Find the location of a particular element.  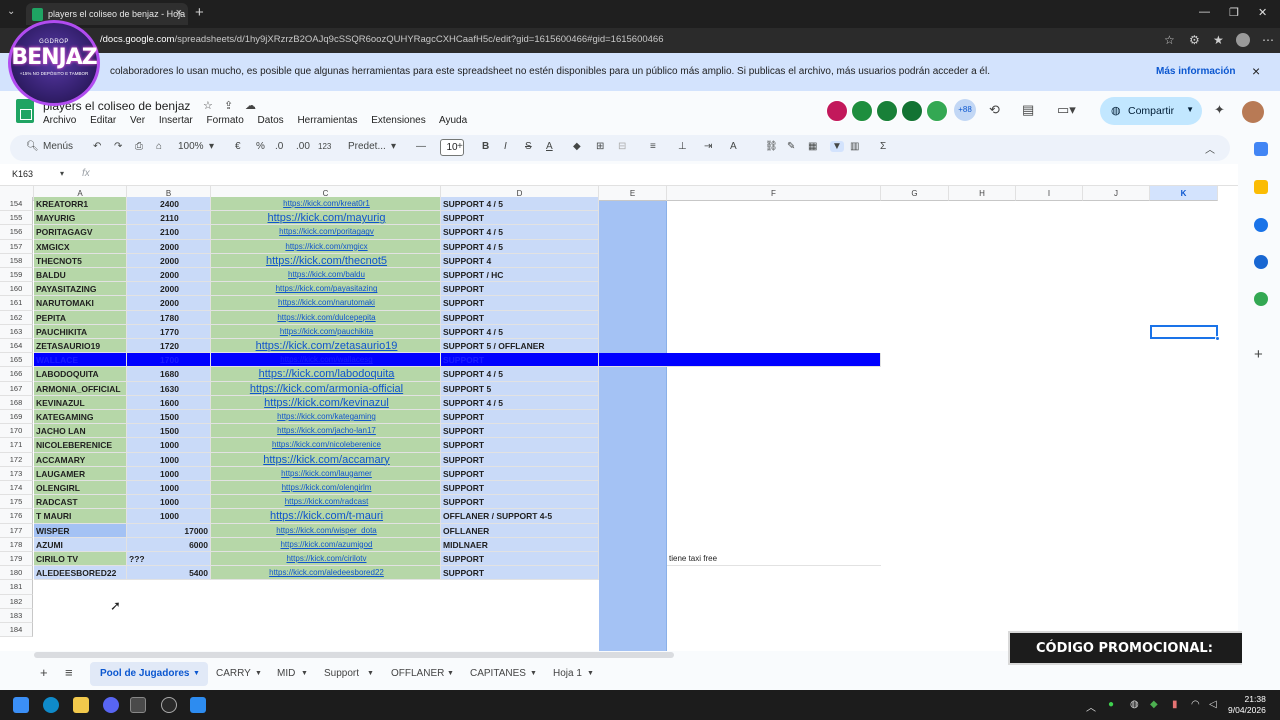

row-header: 165 is located at coordinates (16, 360).